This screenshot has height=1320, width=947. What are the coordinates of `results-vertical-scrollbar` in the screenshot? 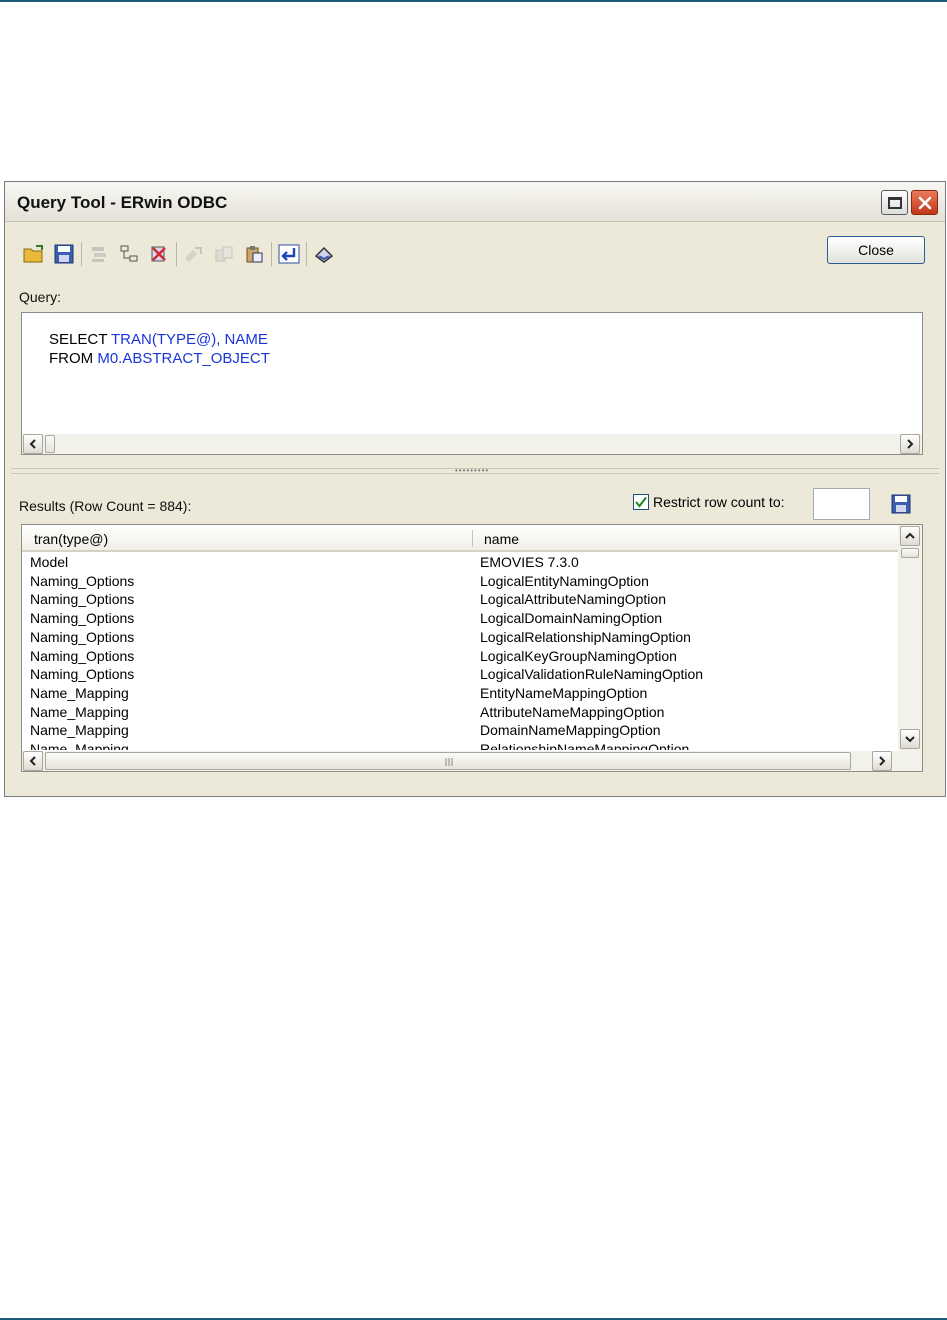 It's located at (910, 638).